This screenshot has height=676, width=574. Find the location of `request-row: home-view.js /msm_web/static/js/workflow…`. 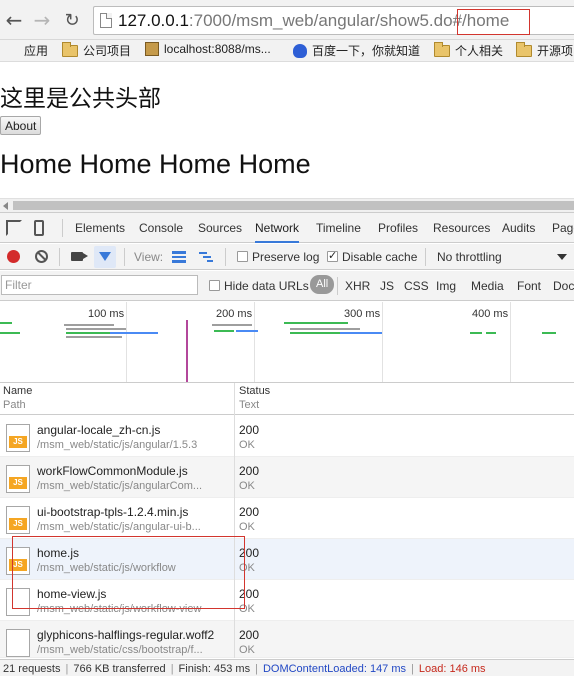

request-row: home-view.js /msm_web/static/js/workflow… is located at coordinates (287, 600).